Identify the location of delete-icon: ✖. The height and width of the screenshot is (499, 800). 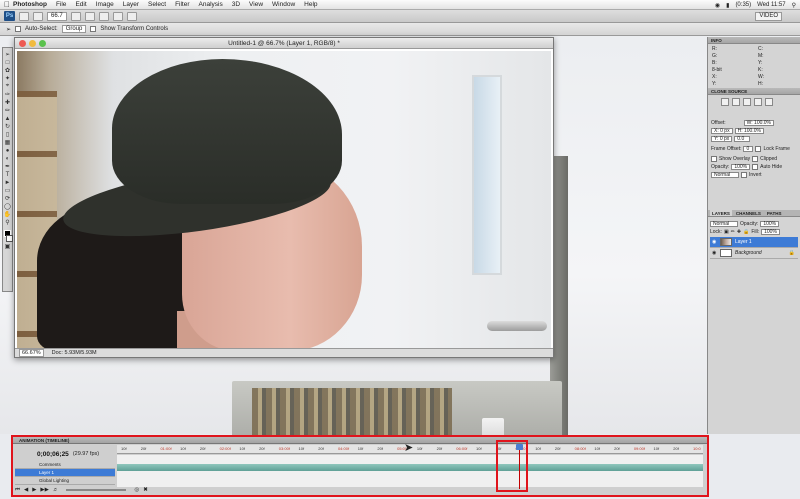
(145, 490).